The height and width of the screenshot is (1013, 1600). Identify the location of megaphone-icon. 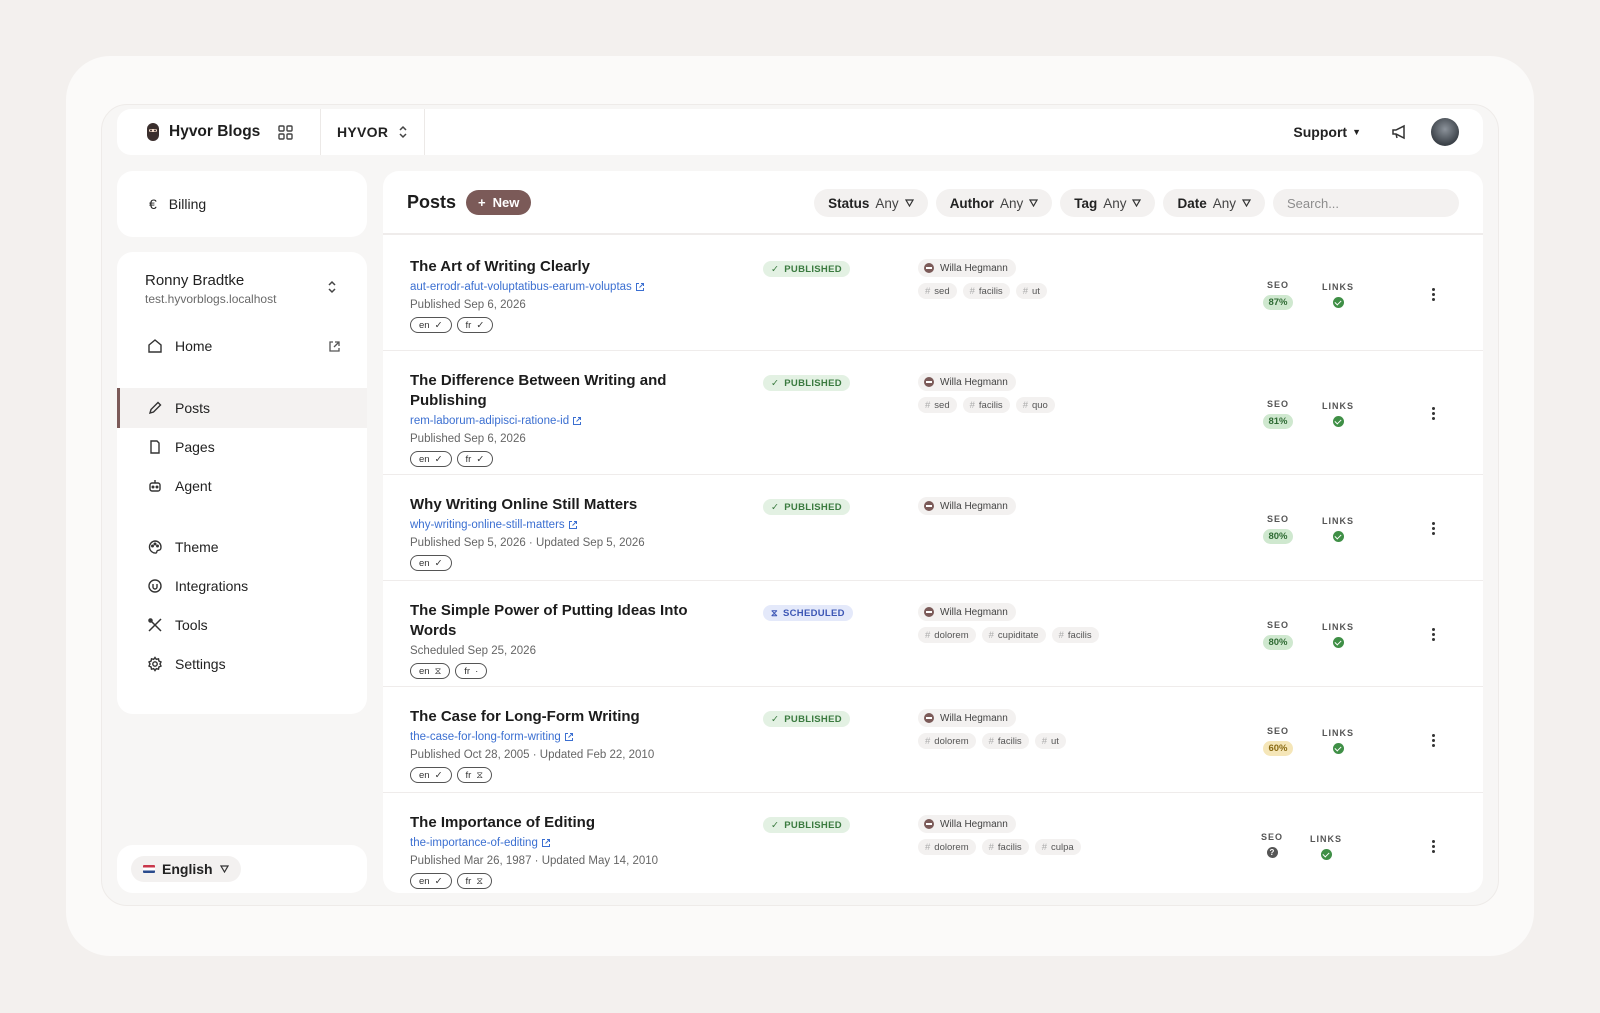
(1400, 132).